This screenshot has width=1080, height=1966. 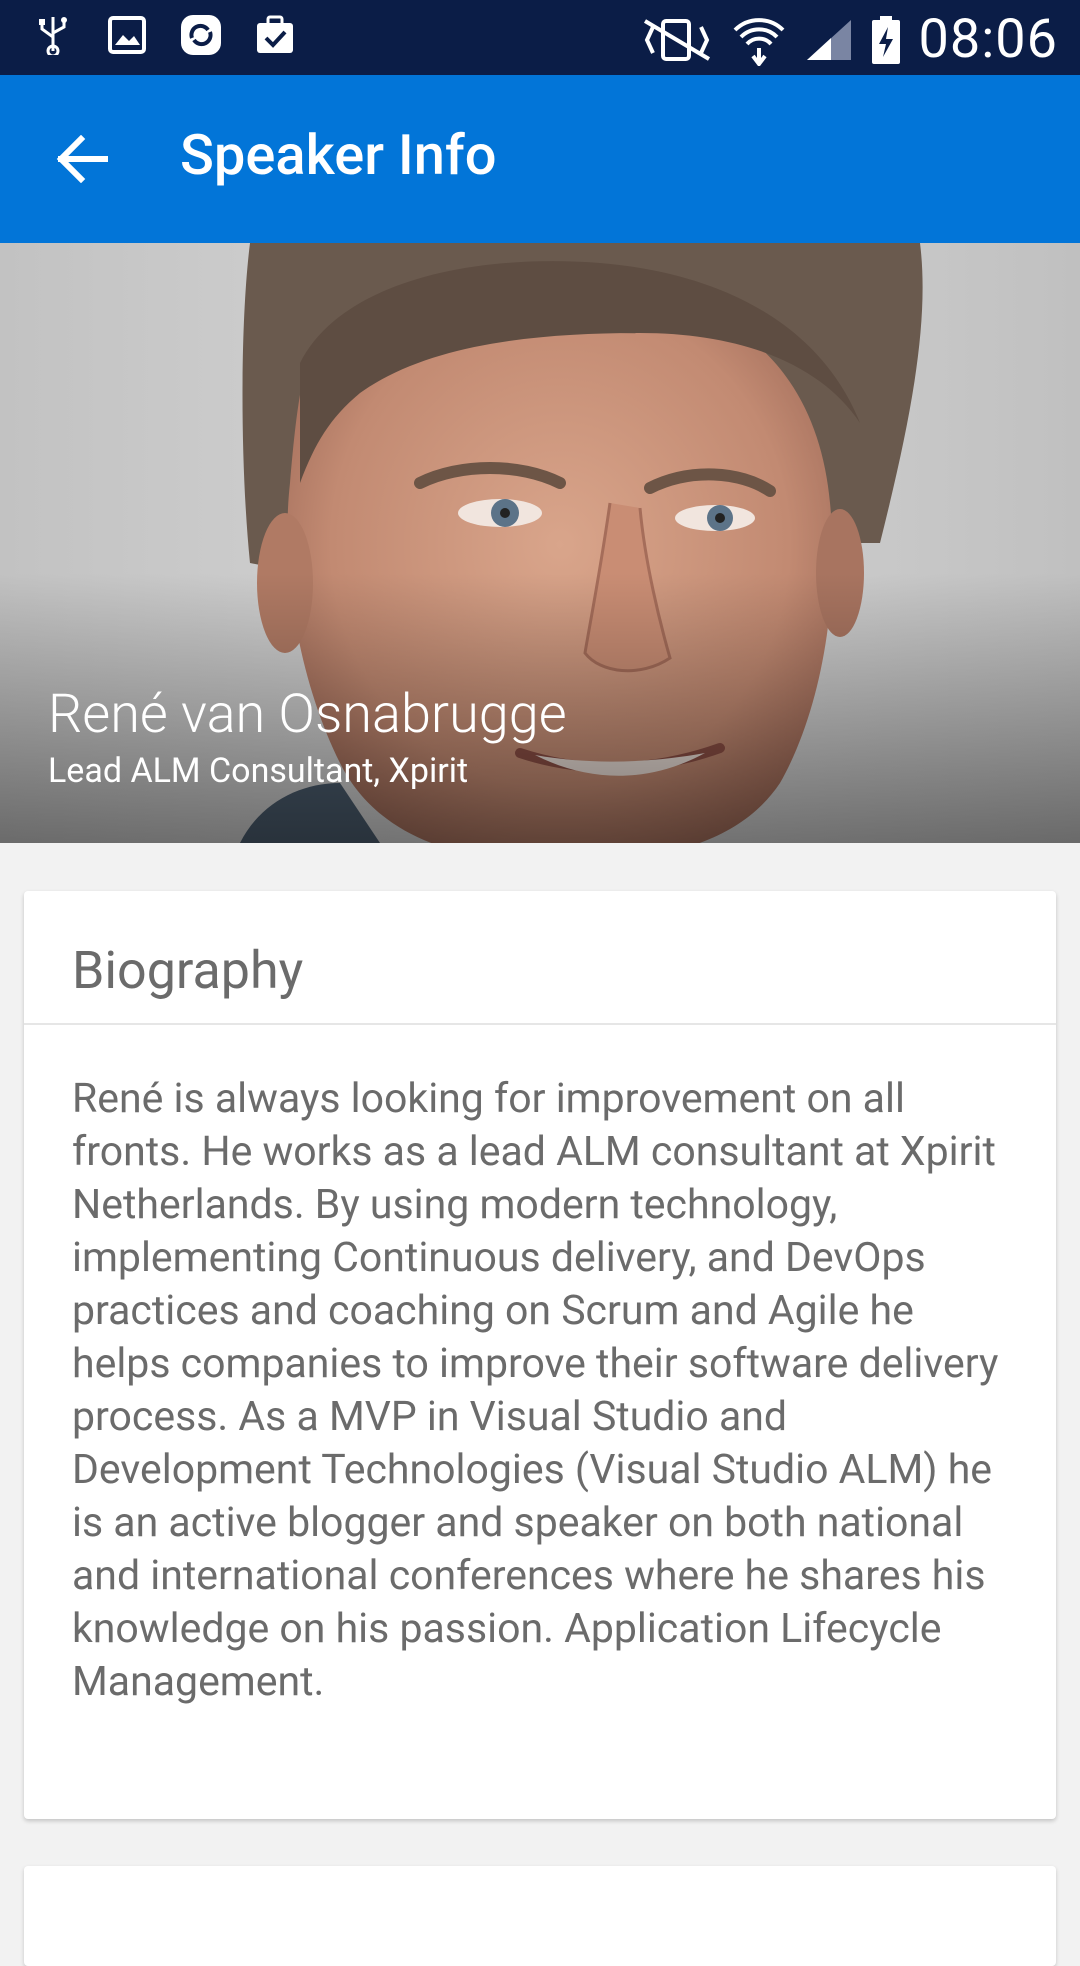 I want to click on wifi-icon, so click(x=759, y=41).